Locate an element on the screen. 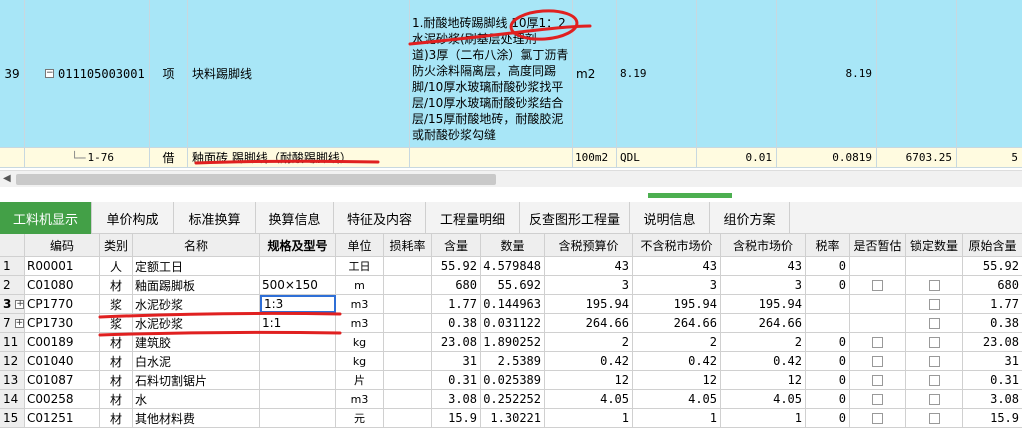 Image resolution: width=1022 pixels, height=430 pixels. content-value: 0.31 is located at coordinates (456, 380).